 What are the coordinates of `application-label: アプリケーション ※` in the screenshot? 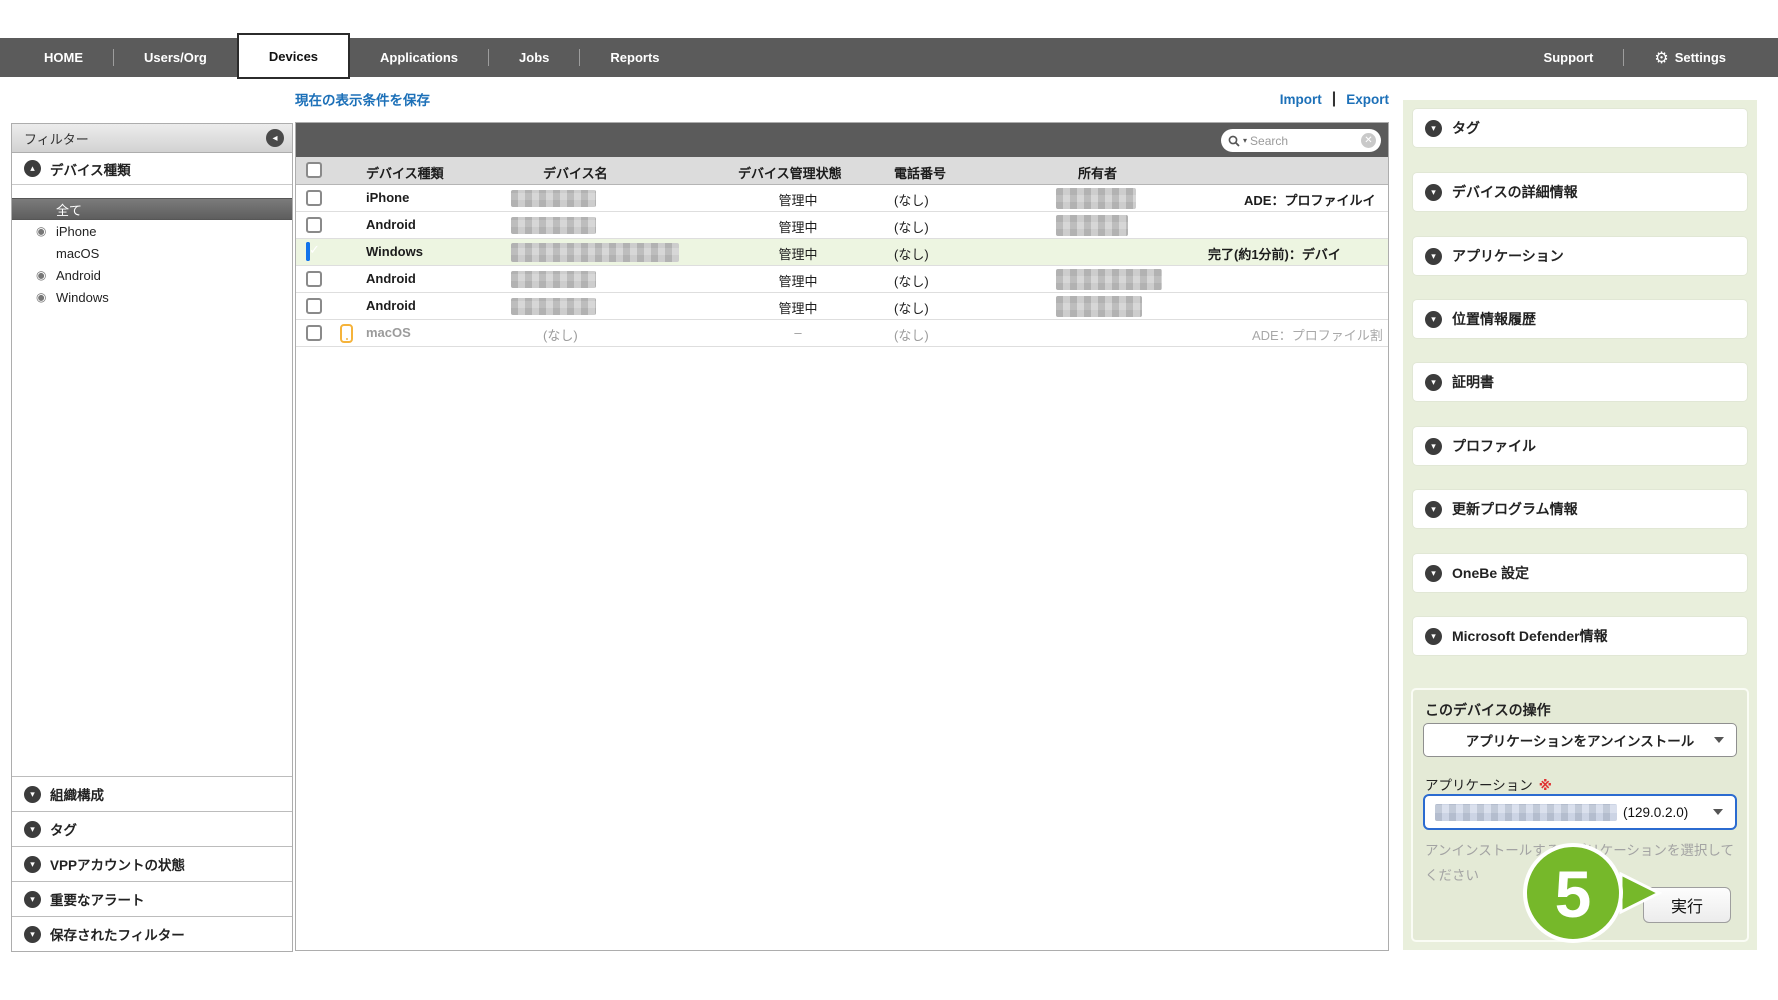 It's located at (1488, 784).